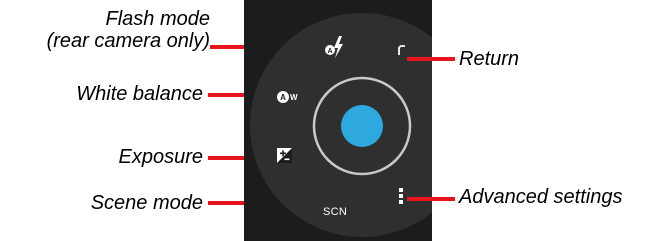 The image size is (665, 241). What do you see at coordinates (146, 203) in the screenshot?
I see `scene-mode-label: Scene mode` at bounding box center [146, 203].